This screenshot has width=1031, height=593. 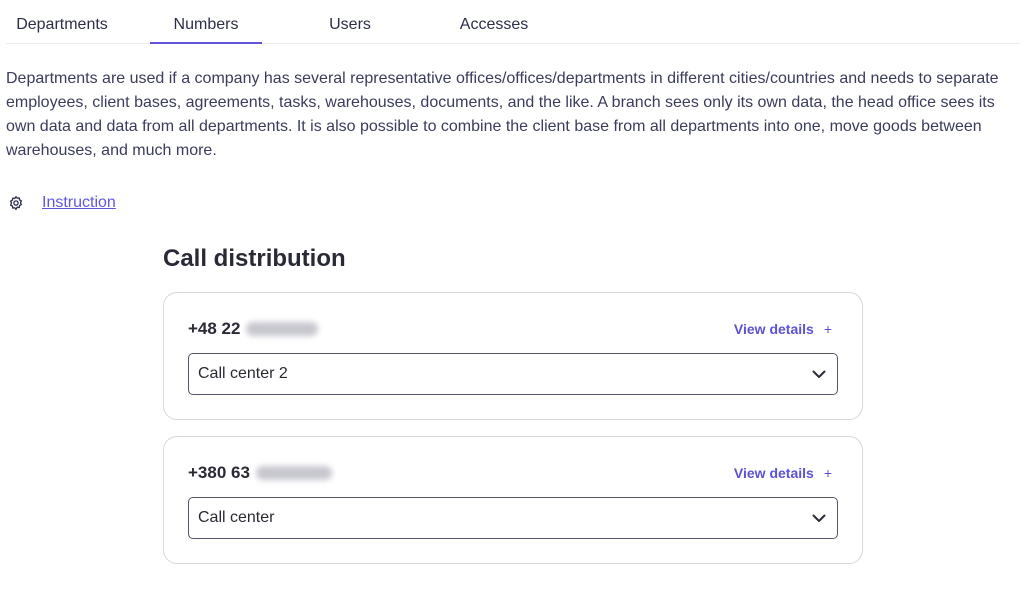 I want to click on select-value: Call center, so click(x=236, y=517).